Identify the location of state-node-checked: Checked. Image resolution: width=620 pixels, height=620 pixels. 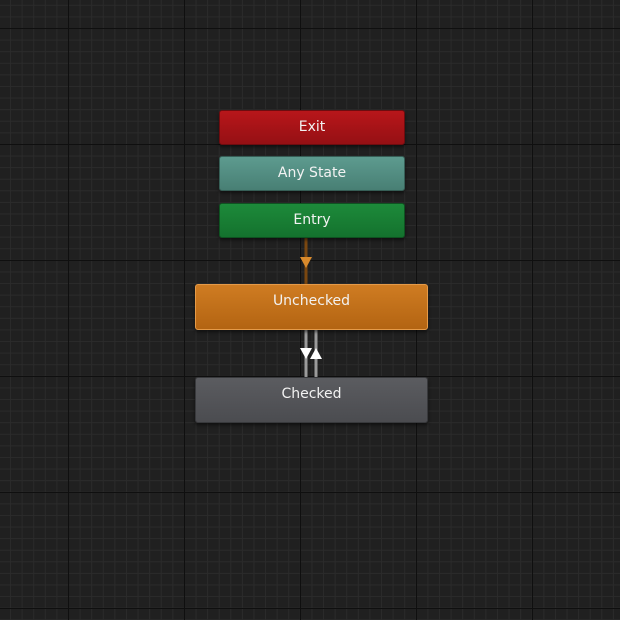
(311, 400).